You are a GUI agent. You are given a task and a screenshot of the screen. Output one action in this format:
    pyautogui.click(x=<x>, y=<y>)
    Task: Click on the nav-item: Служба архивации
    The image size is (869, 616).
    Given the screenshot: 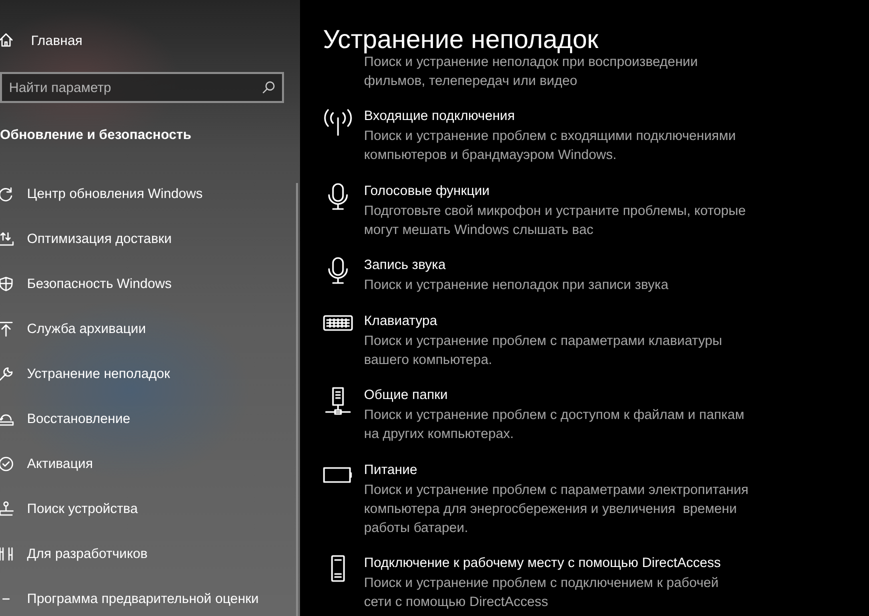 What is the action you would take?
    pyautogui.click(x=86, y=328)
    